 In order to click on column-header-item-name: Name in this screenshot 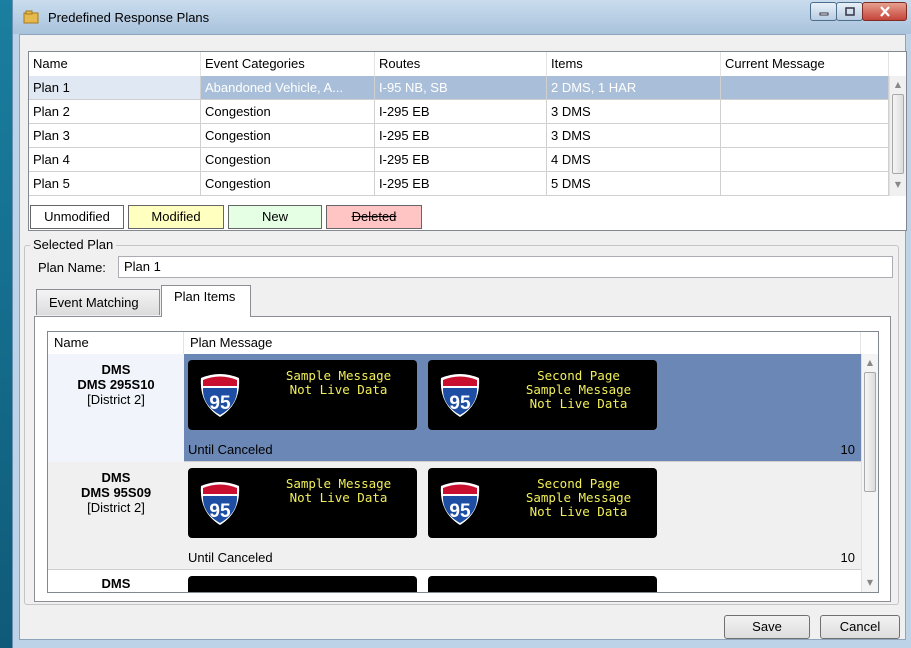, I will do `click(116, 343)`.